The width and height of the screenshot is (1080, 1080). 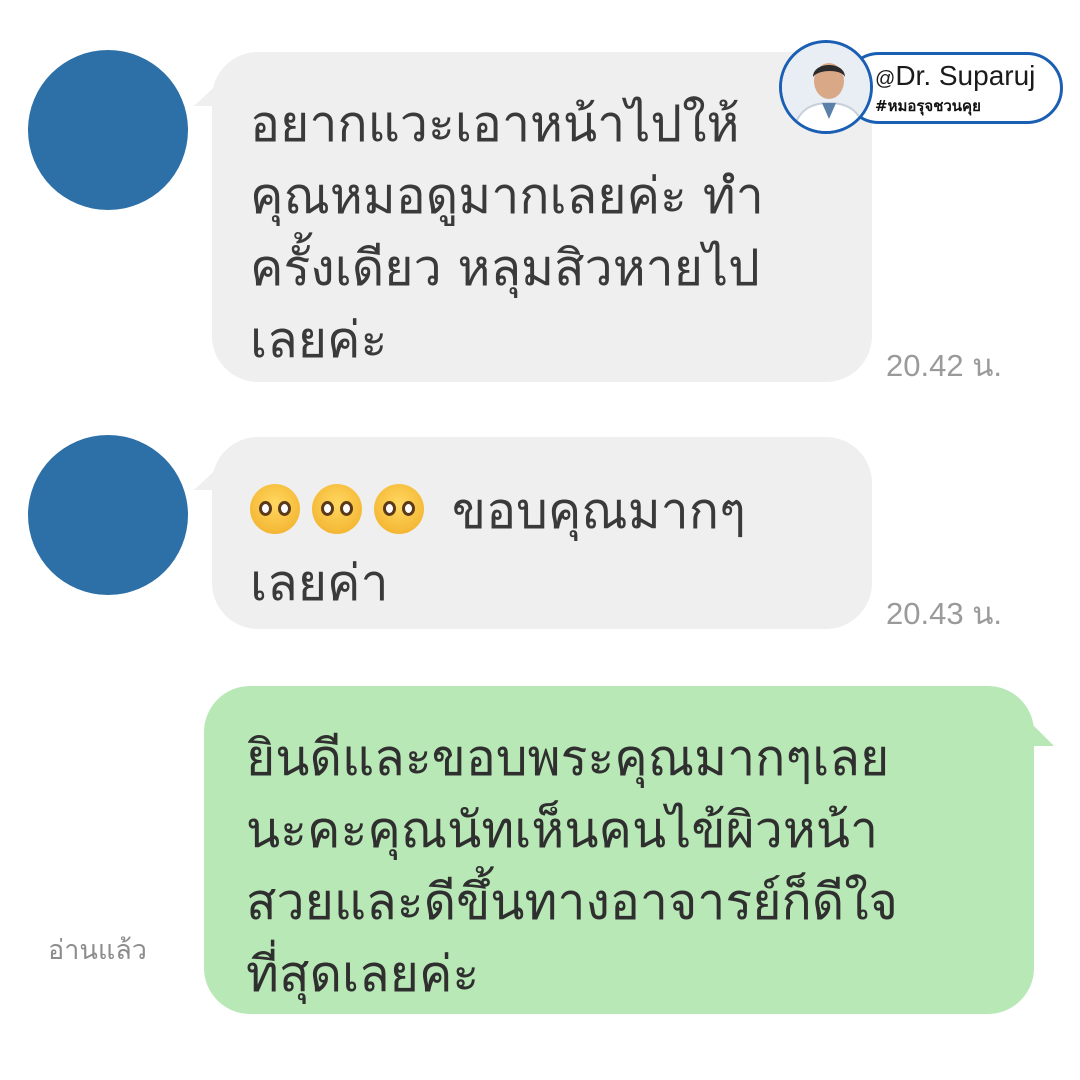 I want to click on message-text-line: ขอบคุณมากๆ, so click(x=561, y=511).